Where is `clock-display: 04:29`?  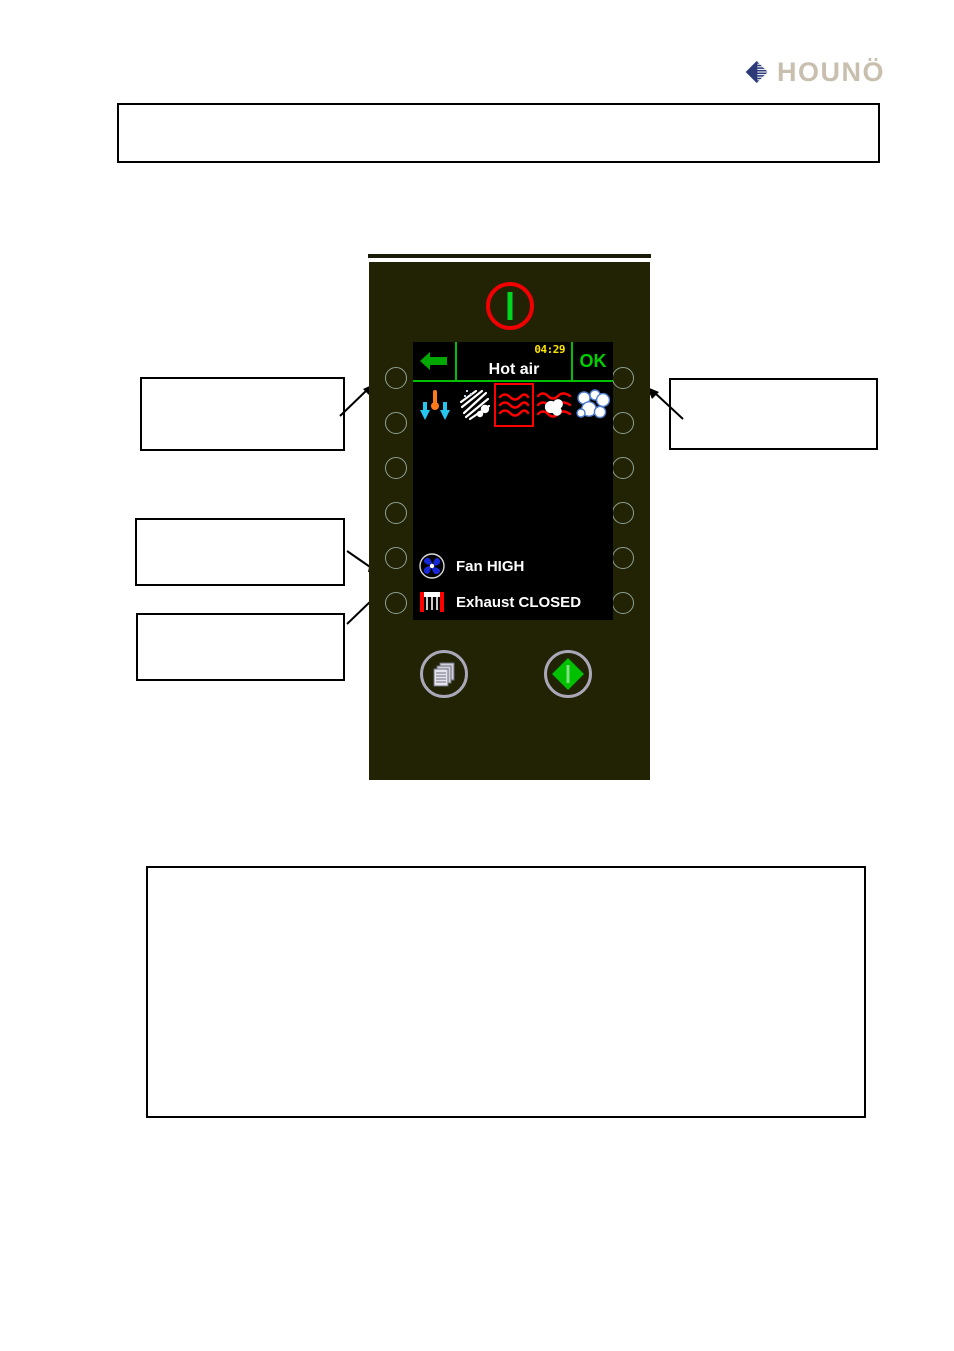
clock-display: 04:29 is located at coordinates (549, 349).